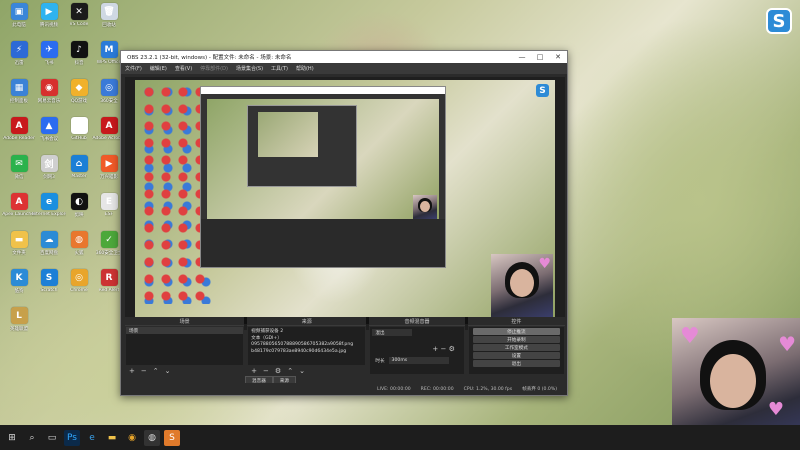 Image resolution: width=800 pixels, height=450 pixels. Describe the element at coordinates (49, 59) in the screenshot. I see `desktop-icon: ✈ 飞书` at that location.